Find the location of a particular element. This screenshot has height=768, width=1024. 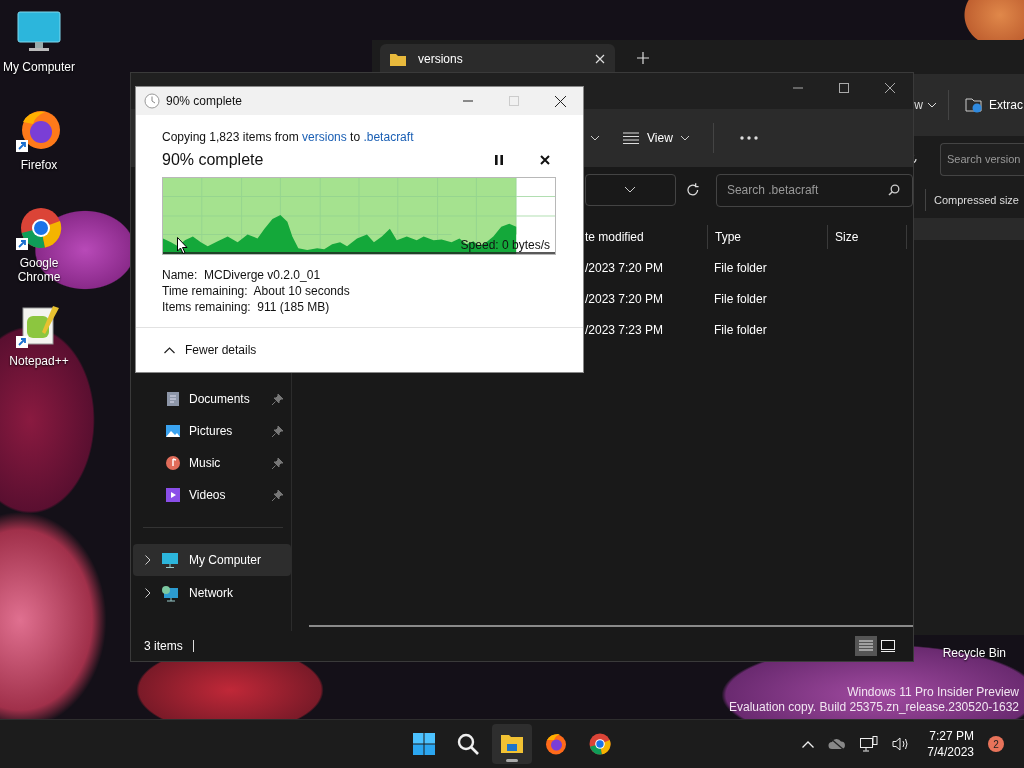

copy-summary: Copying 1,823 items from versions to .betacraft is located at coordinates (288, 137).